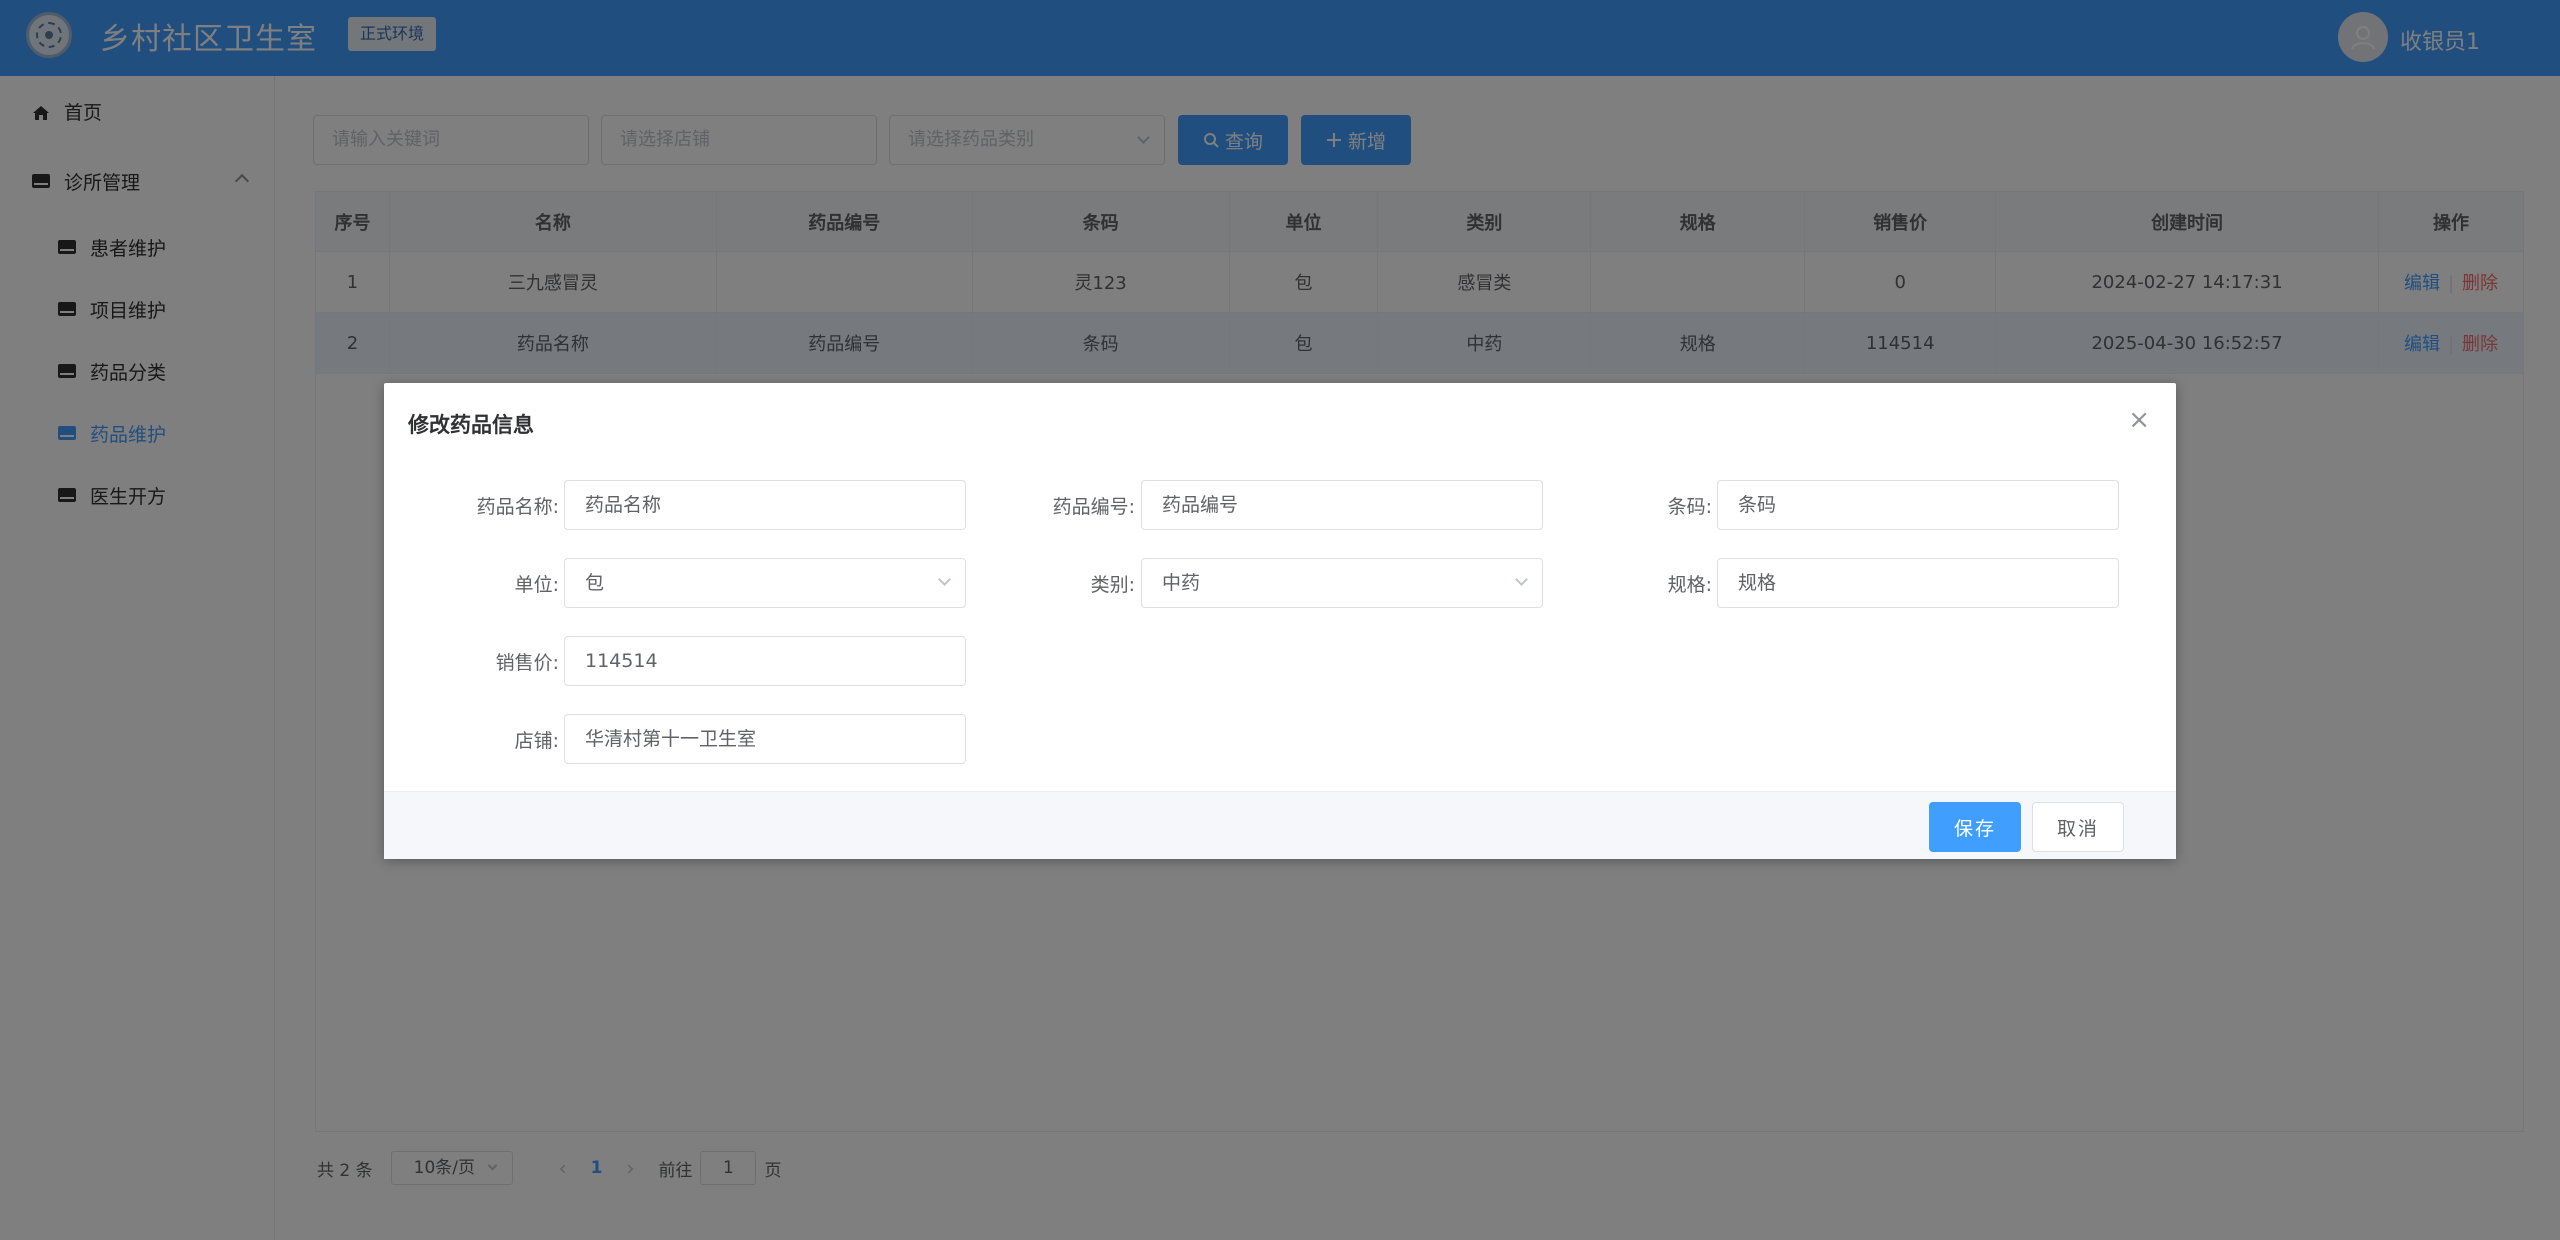 This screenshot has width=2560, height=1240. Describe the element at coordinates (471, 425) in the screenshot. I see `dialog-title: 修改药品信息` at that location.